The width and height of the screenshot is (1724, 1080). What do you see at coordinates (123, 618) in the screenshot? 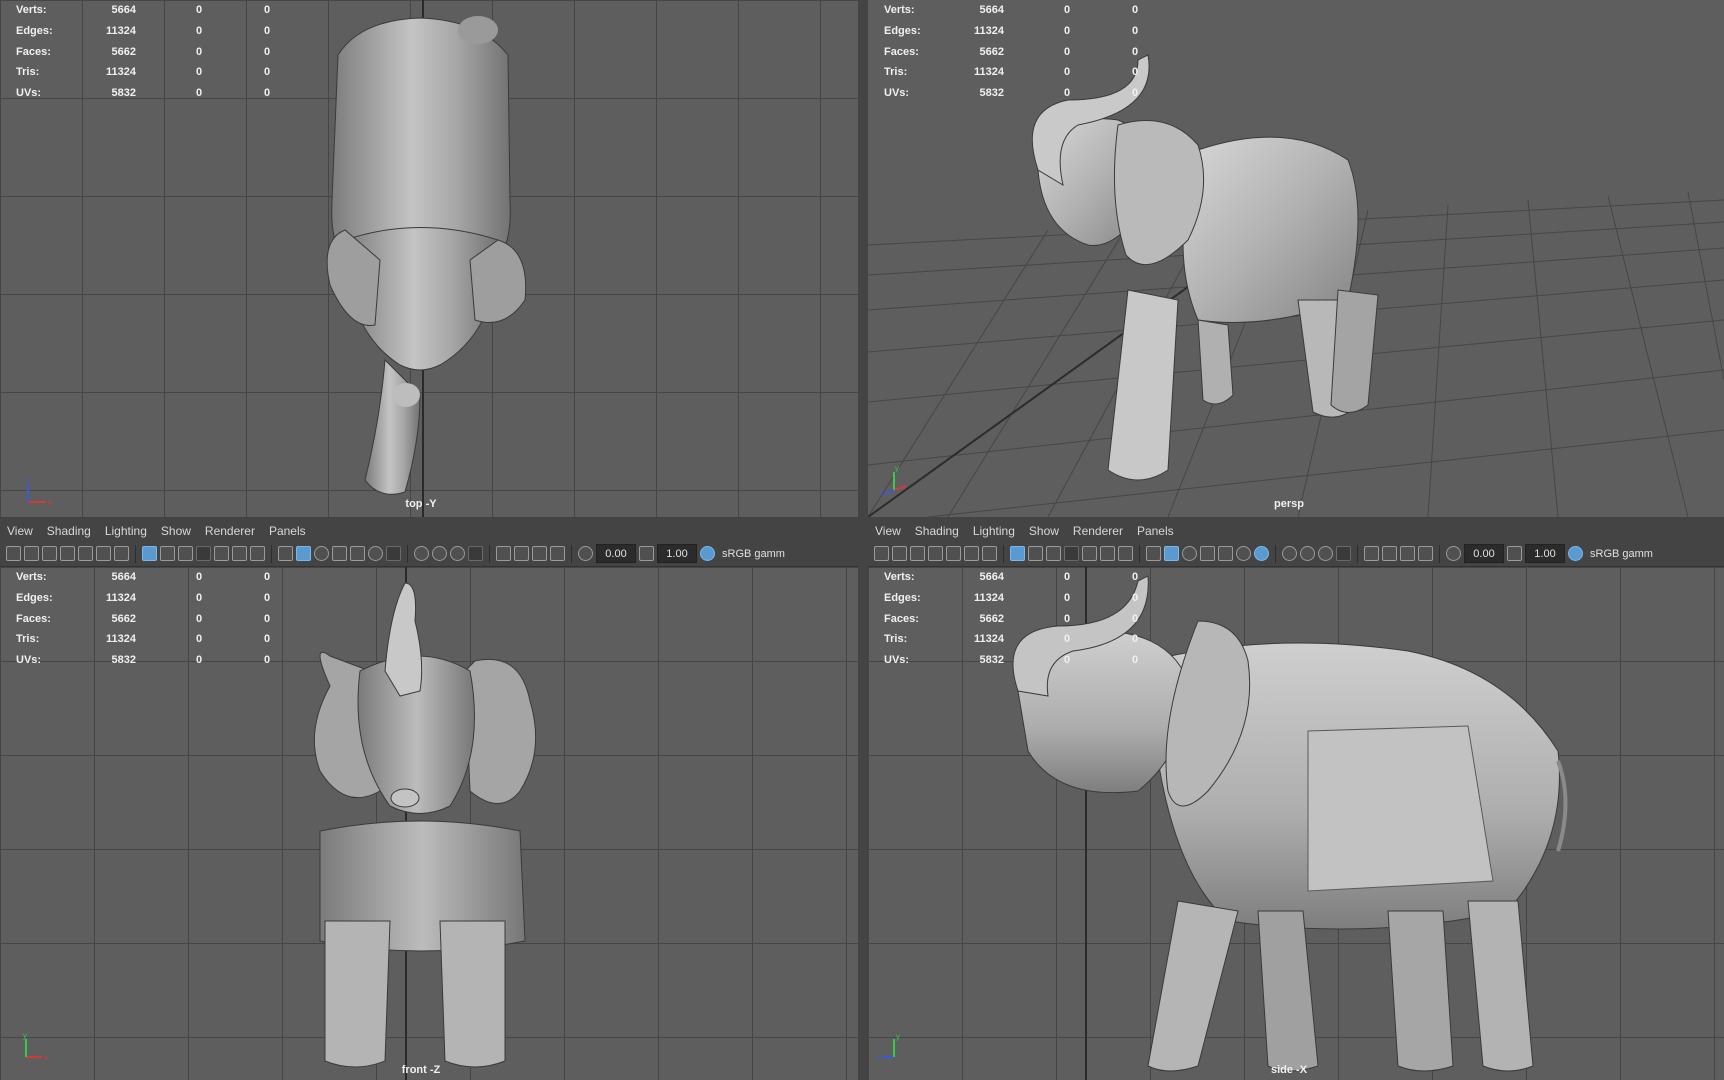
I see `hud-value: 5662` at bounding box center [123, 618].